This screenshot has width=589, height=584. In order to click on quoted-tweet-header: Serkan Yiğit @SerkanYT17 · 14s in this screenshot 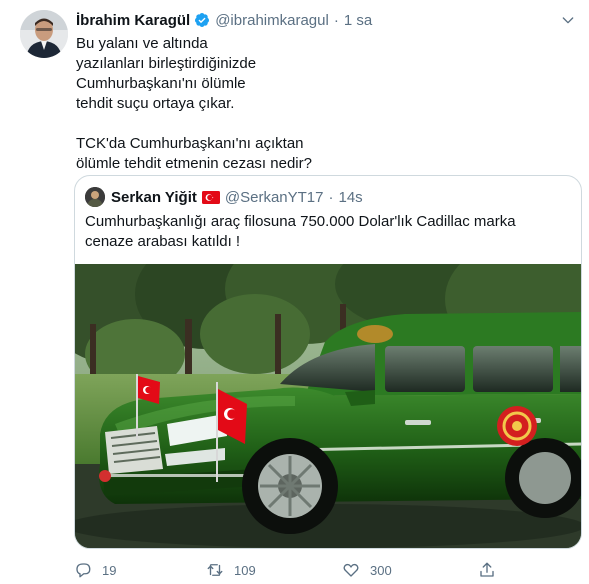, I will do `click(224, 197)`.